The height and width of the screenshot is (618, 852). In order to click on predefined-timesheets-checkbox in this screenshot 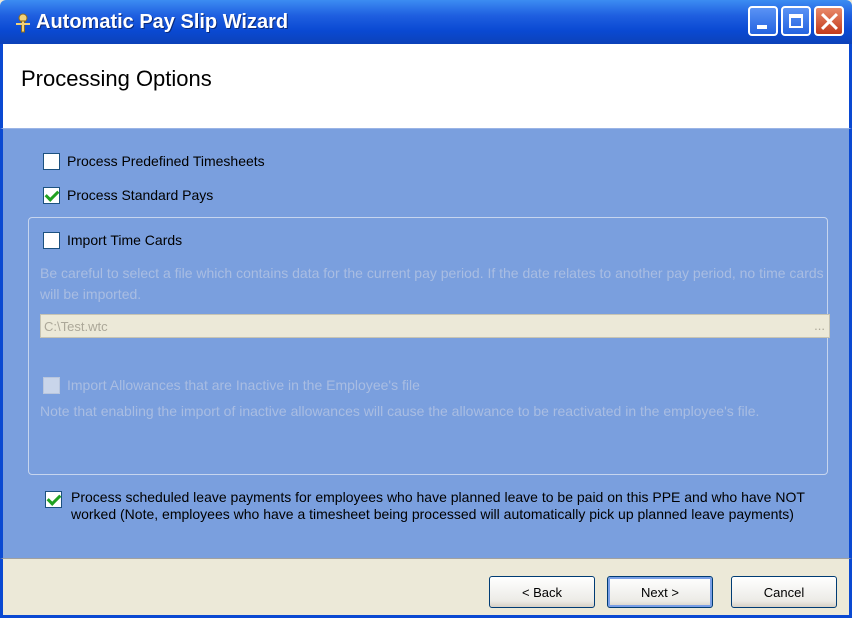, I will do `click(51, 161)`.